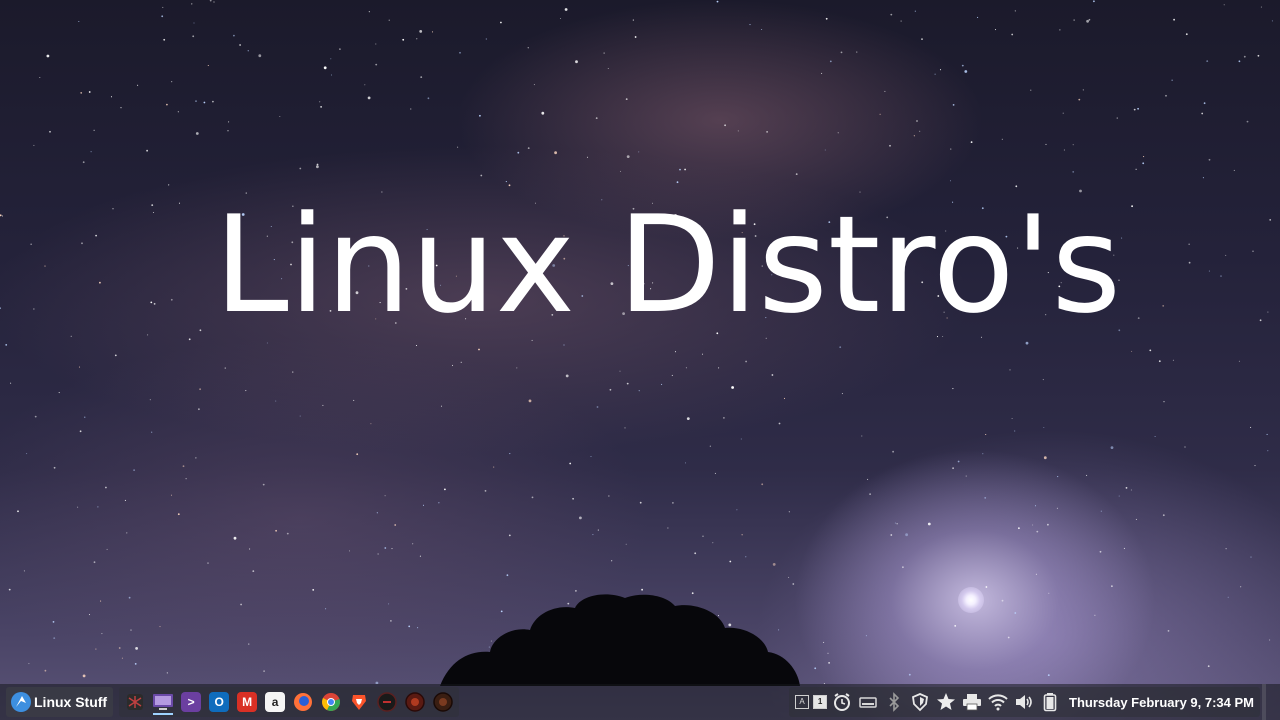  What do you see at coordinates (802, 702) in the screenshot?
I see `keyboard-layout-indicator: A` at bounding box center [802, 702].